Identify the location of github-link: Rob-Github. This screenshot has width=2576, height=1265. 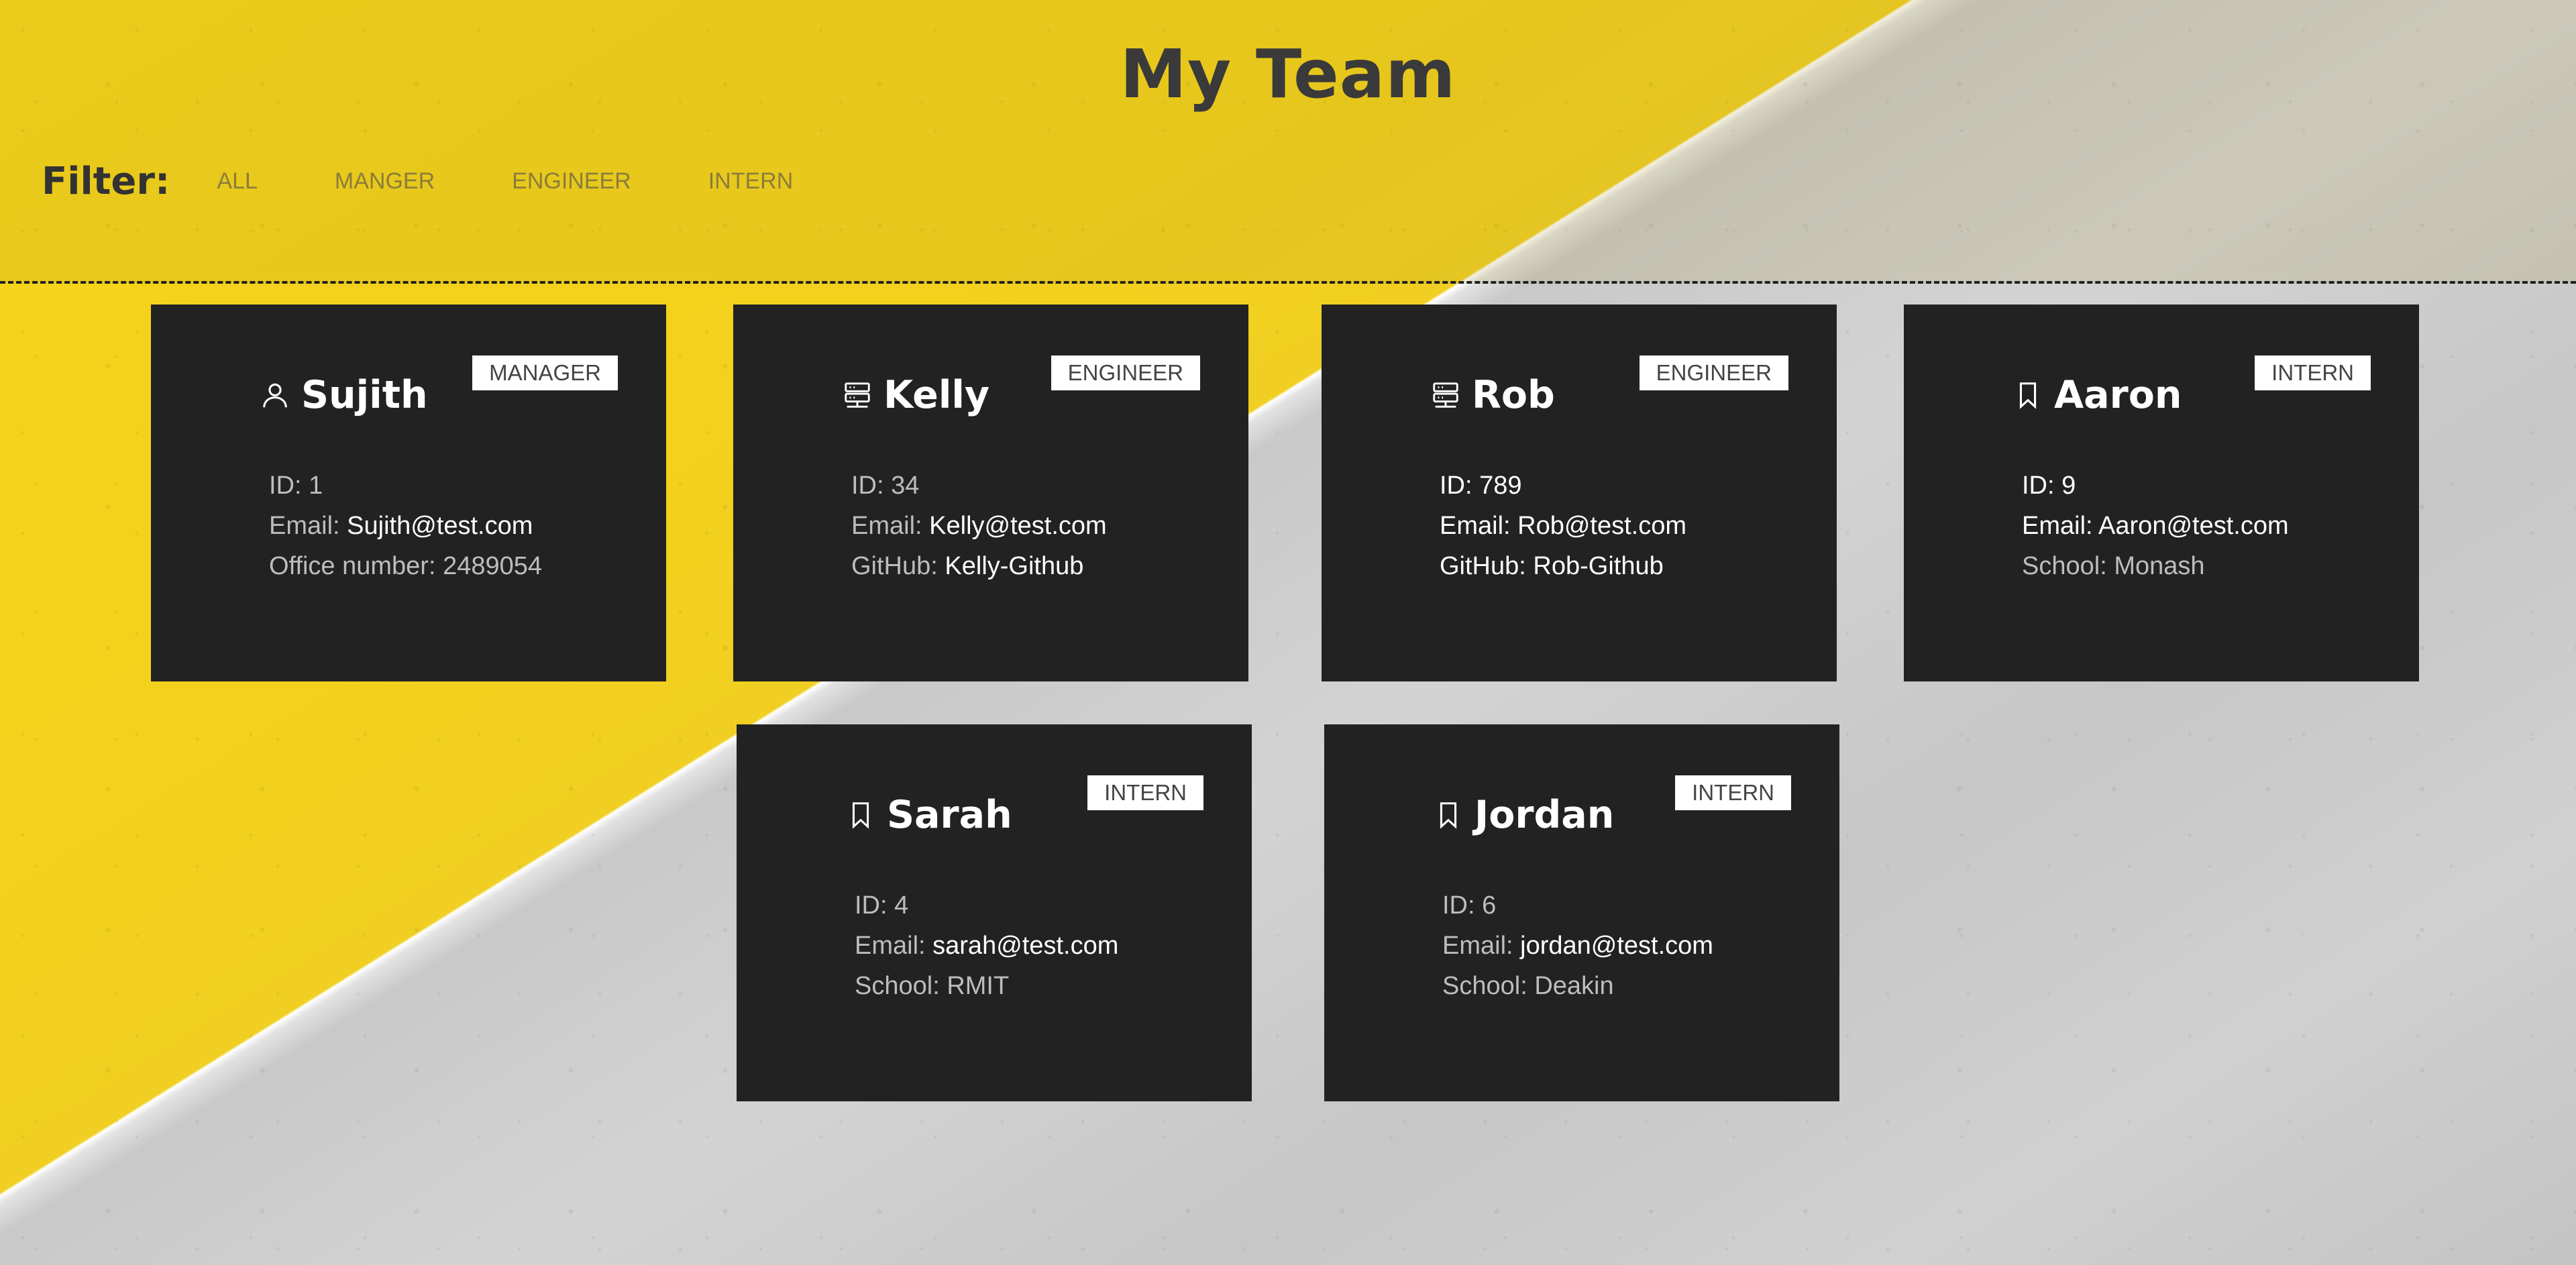
(1598, 566).